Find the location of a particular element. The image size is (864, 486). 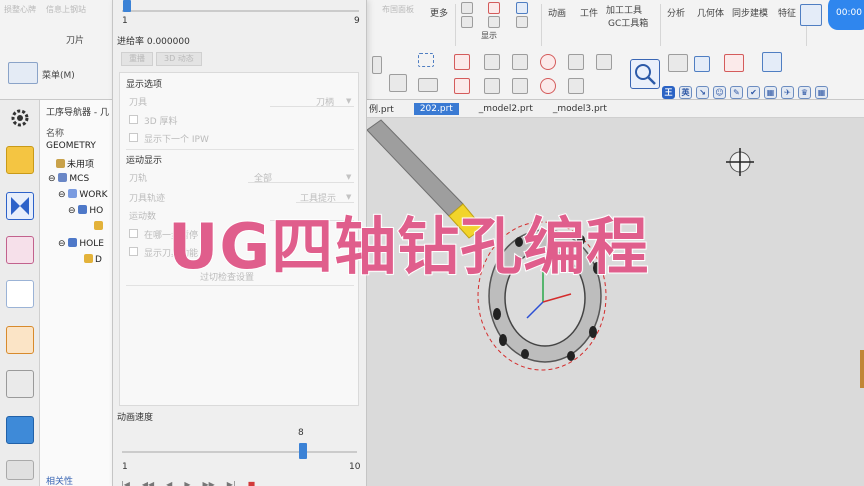

analysis-menu: 分析 is located at coordinates (676, 12).